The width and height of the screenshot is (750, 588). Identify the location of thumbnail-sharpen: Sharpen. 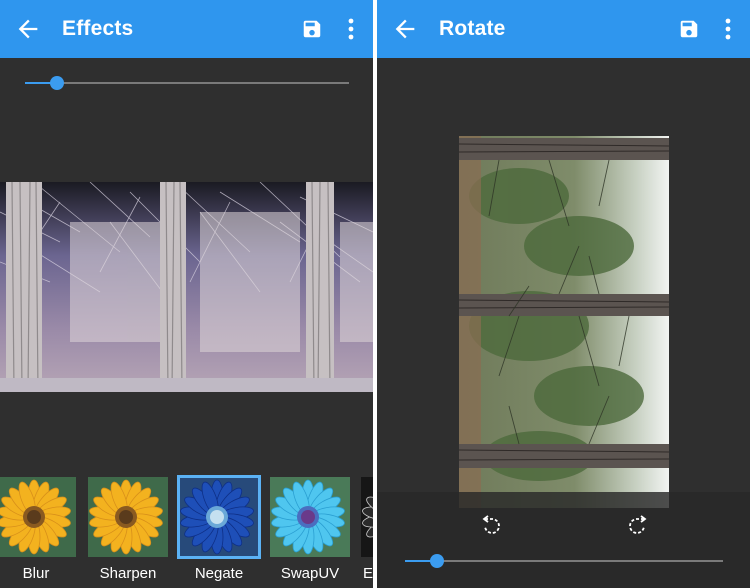
(128, 531).